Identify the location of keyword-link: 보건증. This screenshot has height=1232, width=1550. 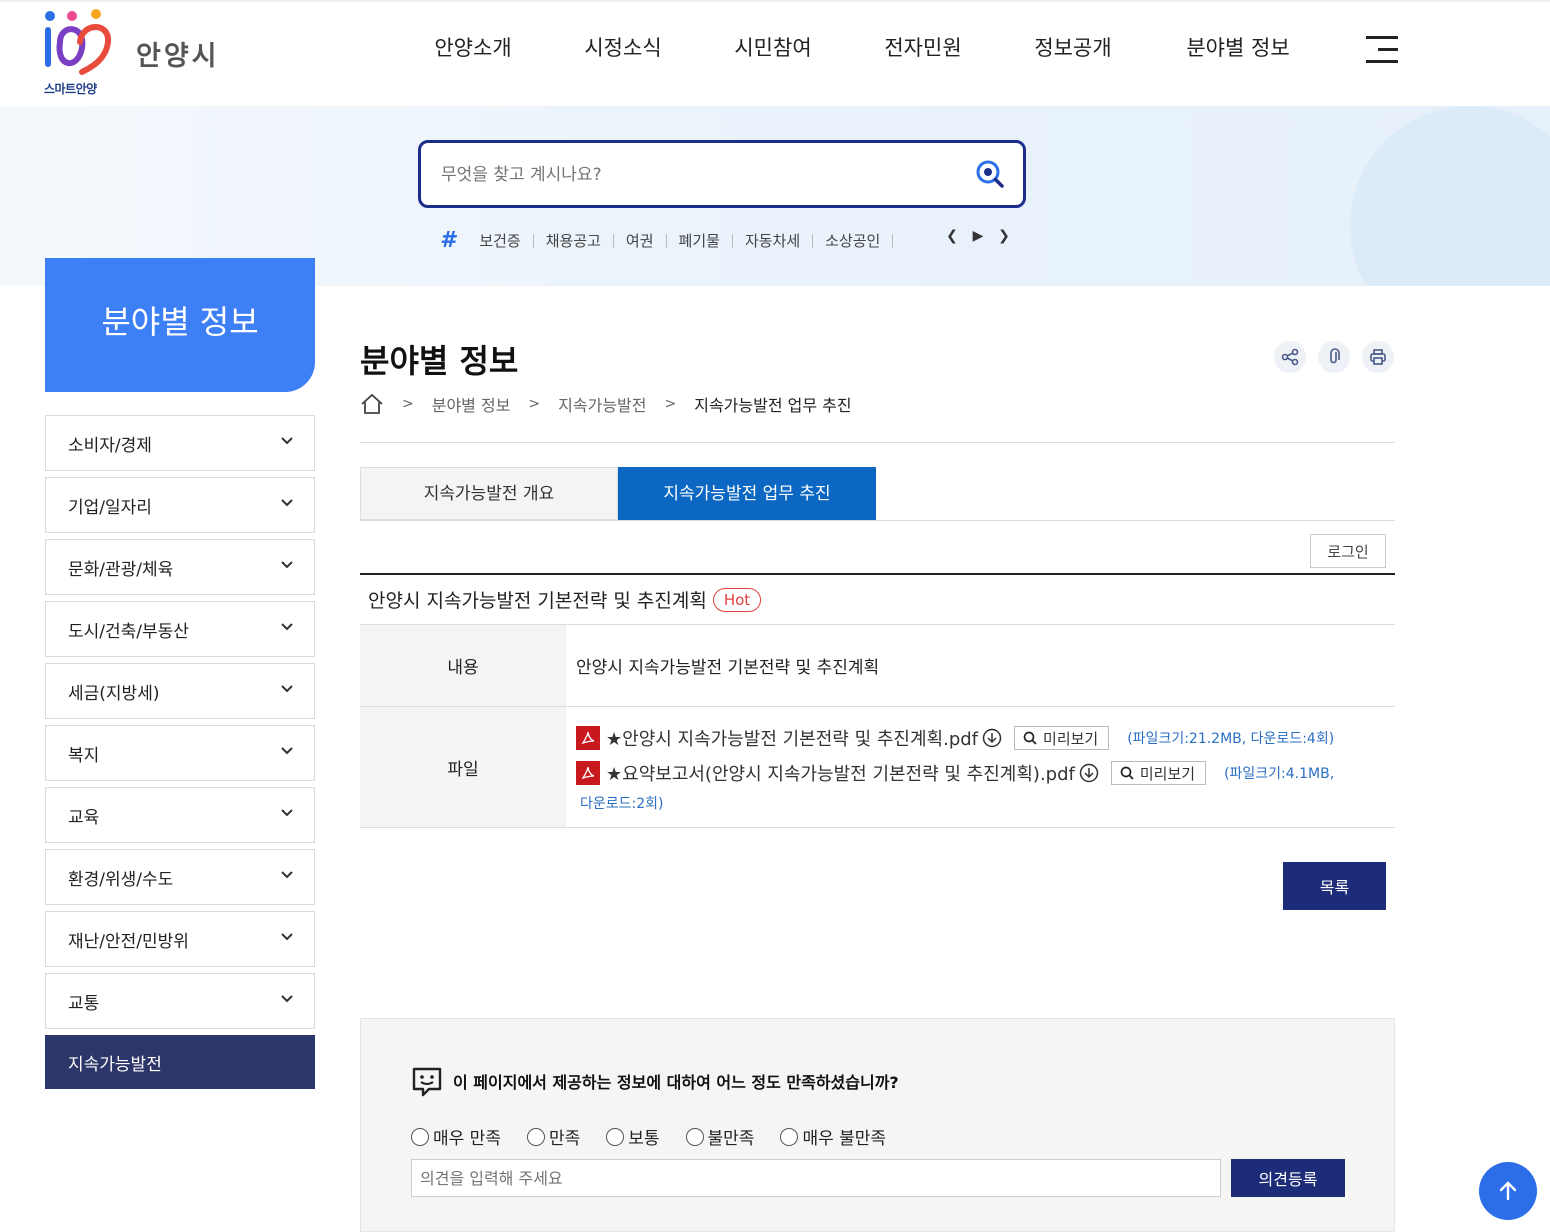
(500, 240).